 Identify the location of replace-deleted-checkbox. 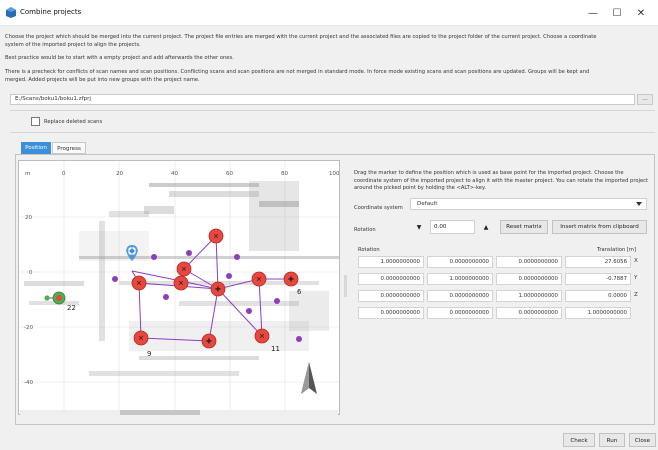
(35, 121).